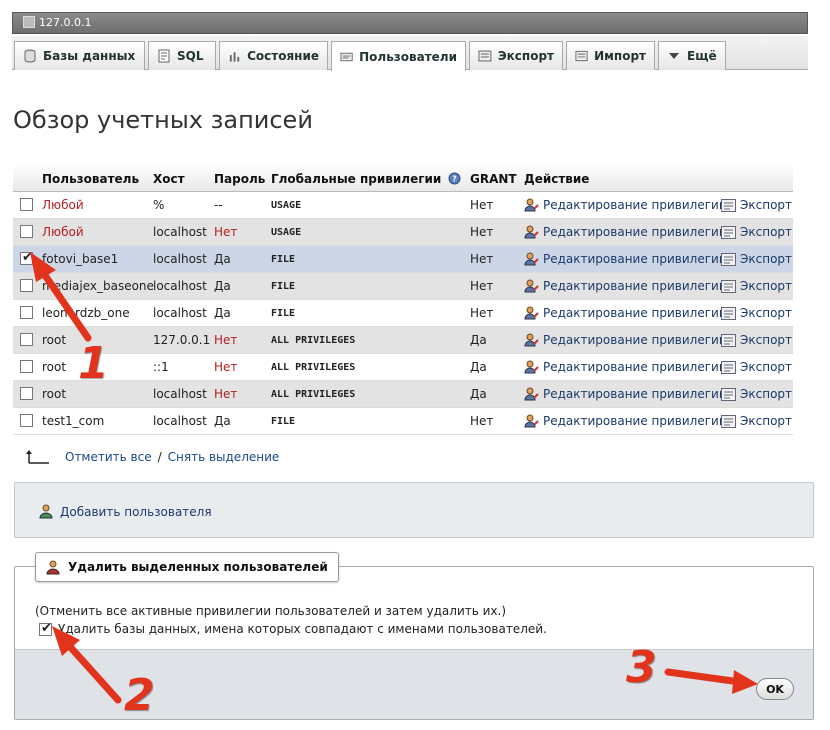  Describe the element at coordinates (273, 55) in the screenshot. I see `tab-status: Состояние` at that location.